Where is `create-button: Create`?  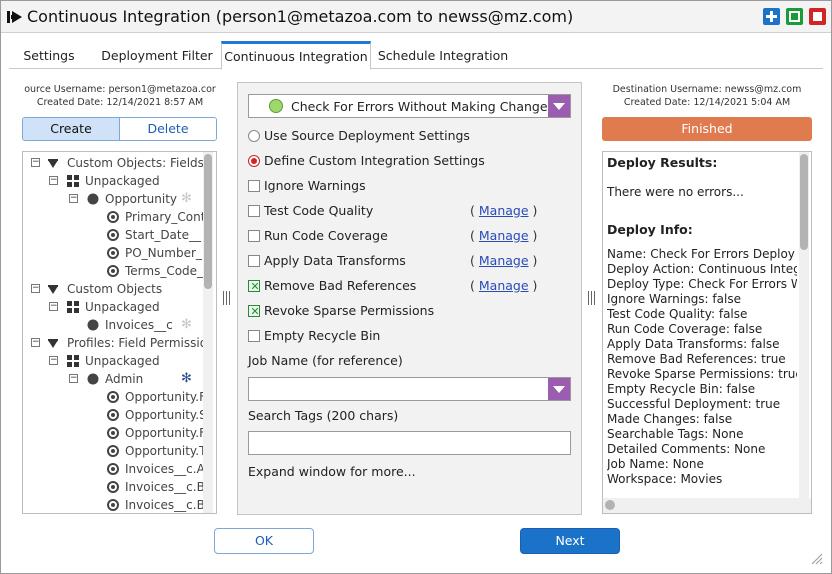 create-button: Create is located at coordinates (71, 129).